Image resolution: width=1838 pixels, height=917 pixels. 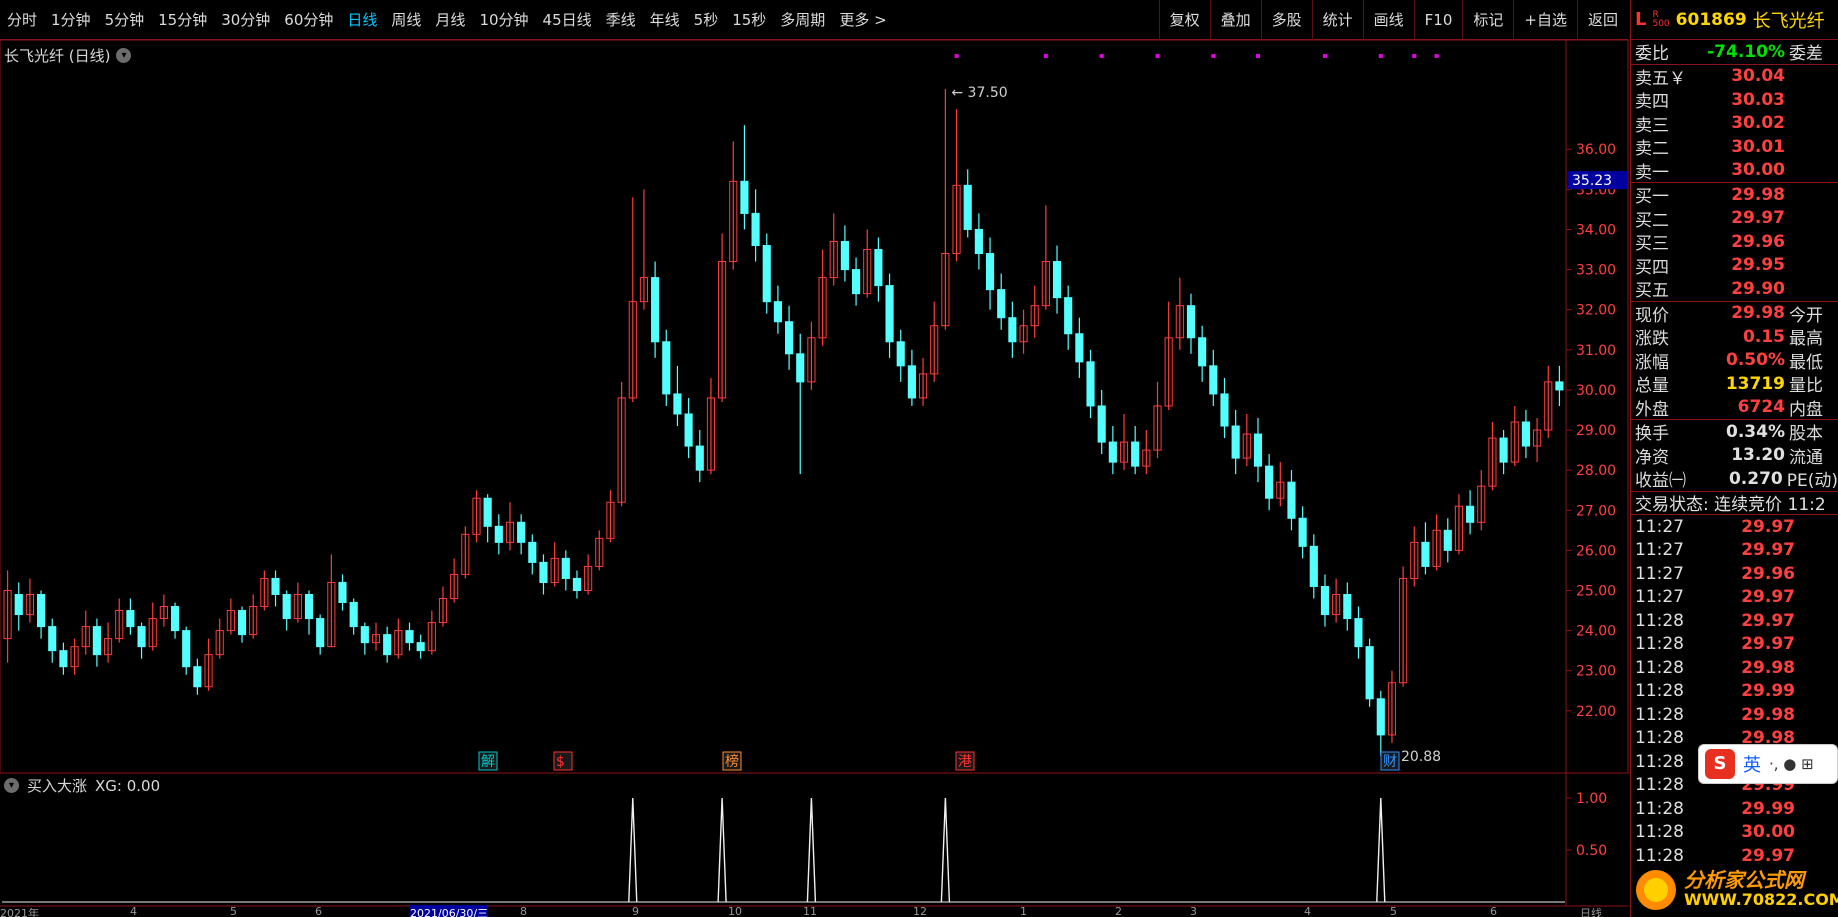 What do you see at coordinates (1806, 339) in the screenshot?
I see `quote-label-2: 最高` at bounding box center [1806, 339].